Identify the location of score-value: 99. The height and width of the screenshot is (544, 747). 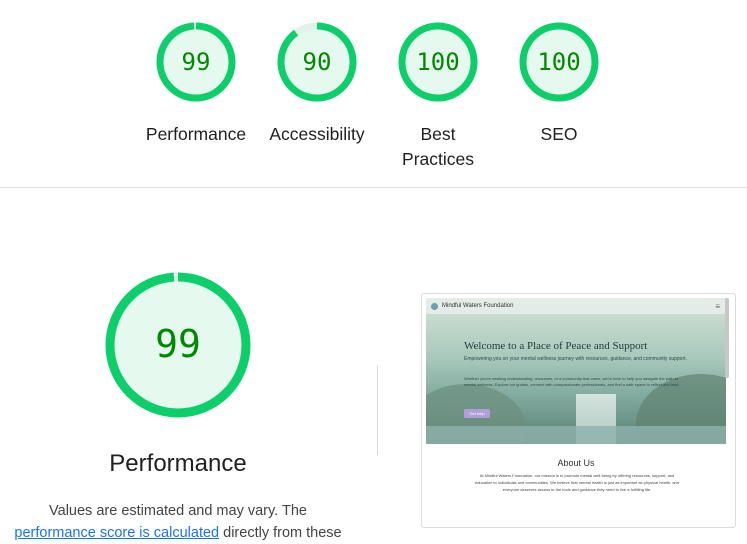
(196, 62).